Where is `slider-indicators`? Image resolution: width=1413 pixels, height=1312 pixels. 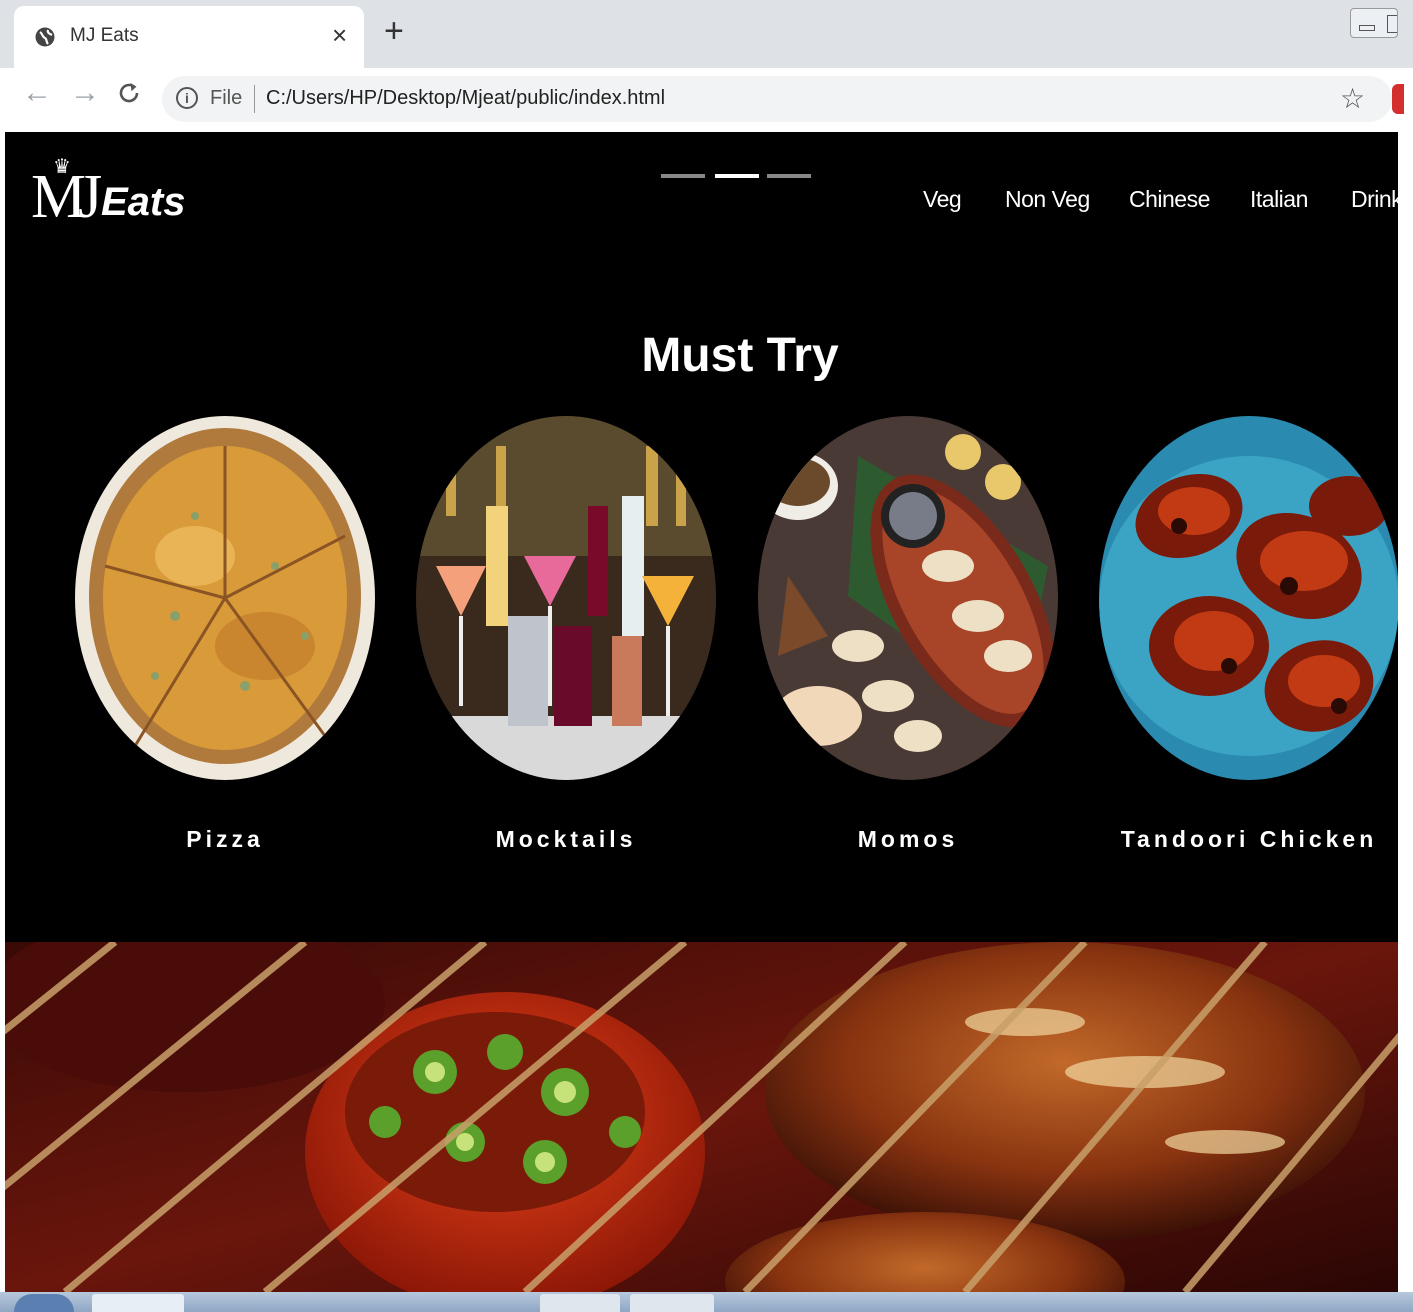 slider-indicators is located at coordinates (741, 177).